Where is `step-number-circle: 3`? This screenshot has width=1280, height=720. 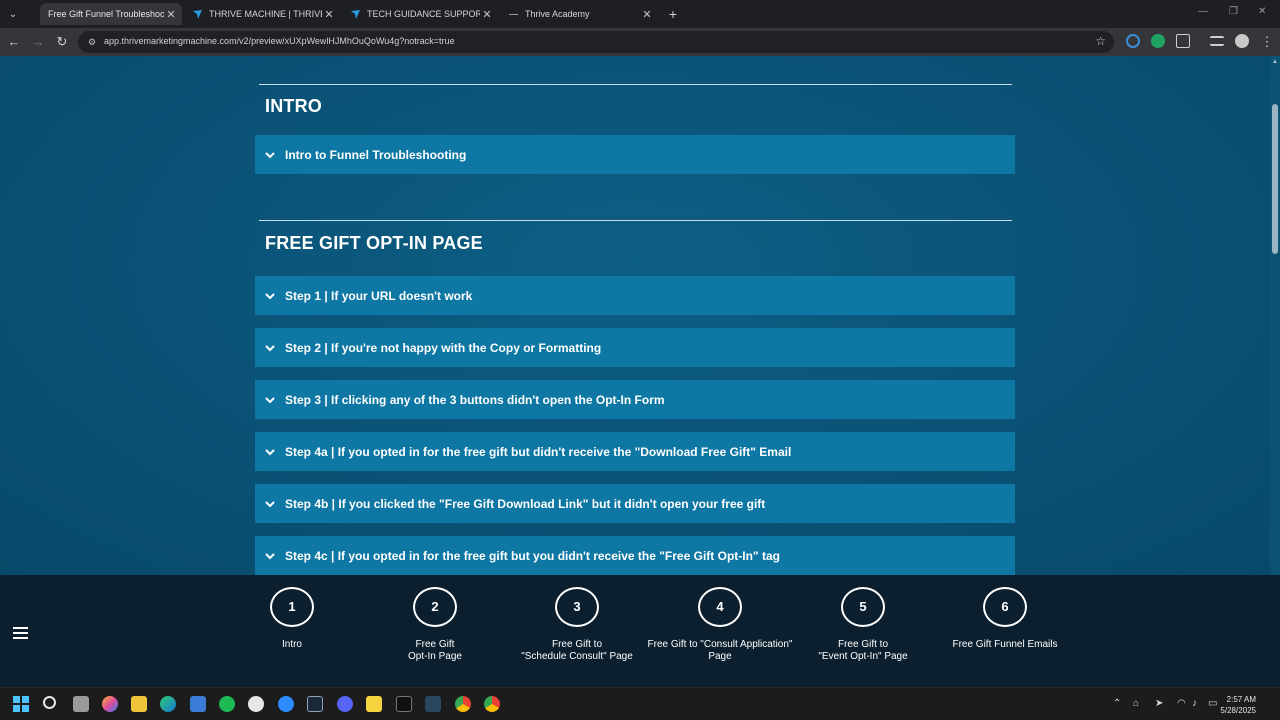 step-number-circle: 3 is located at coordinates (577, 607).